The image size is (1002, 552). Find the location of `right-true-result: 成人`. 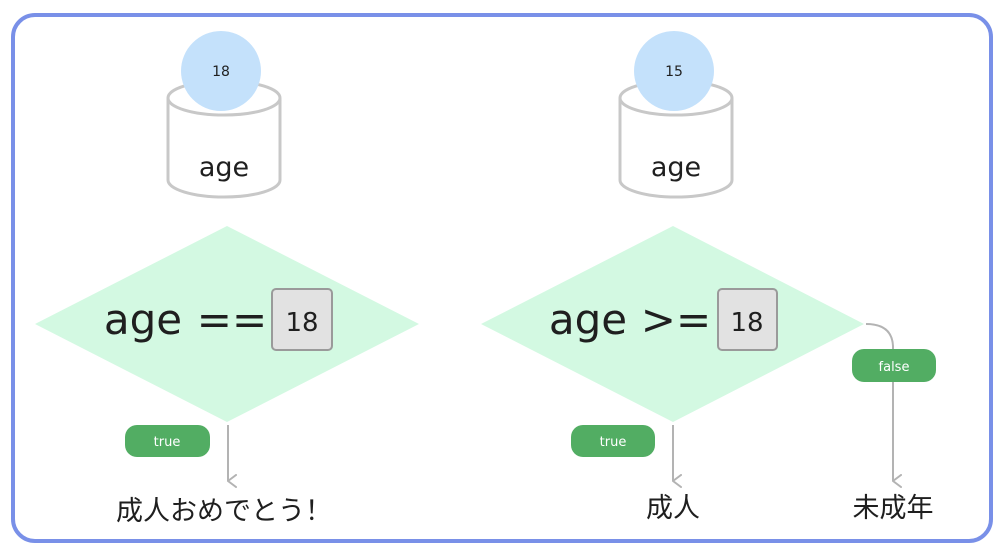

right-true-result: 成人 is located at coordinates (673, 508).